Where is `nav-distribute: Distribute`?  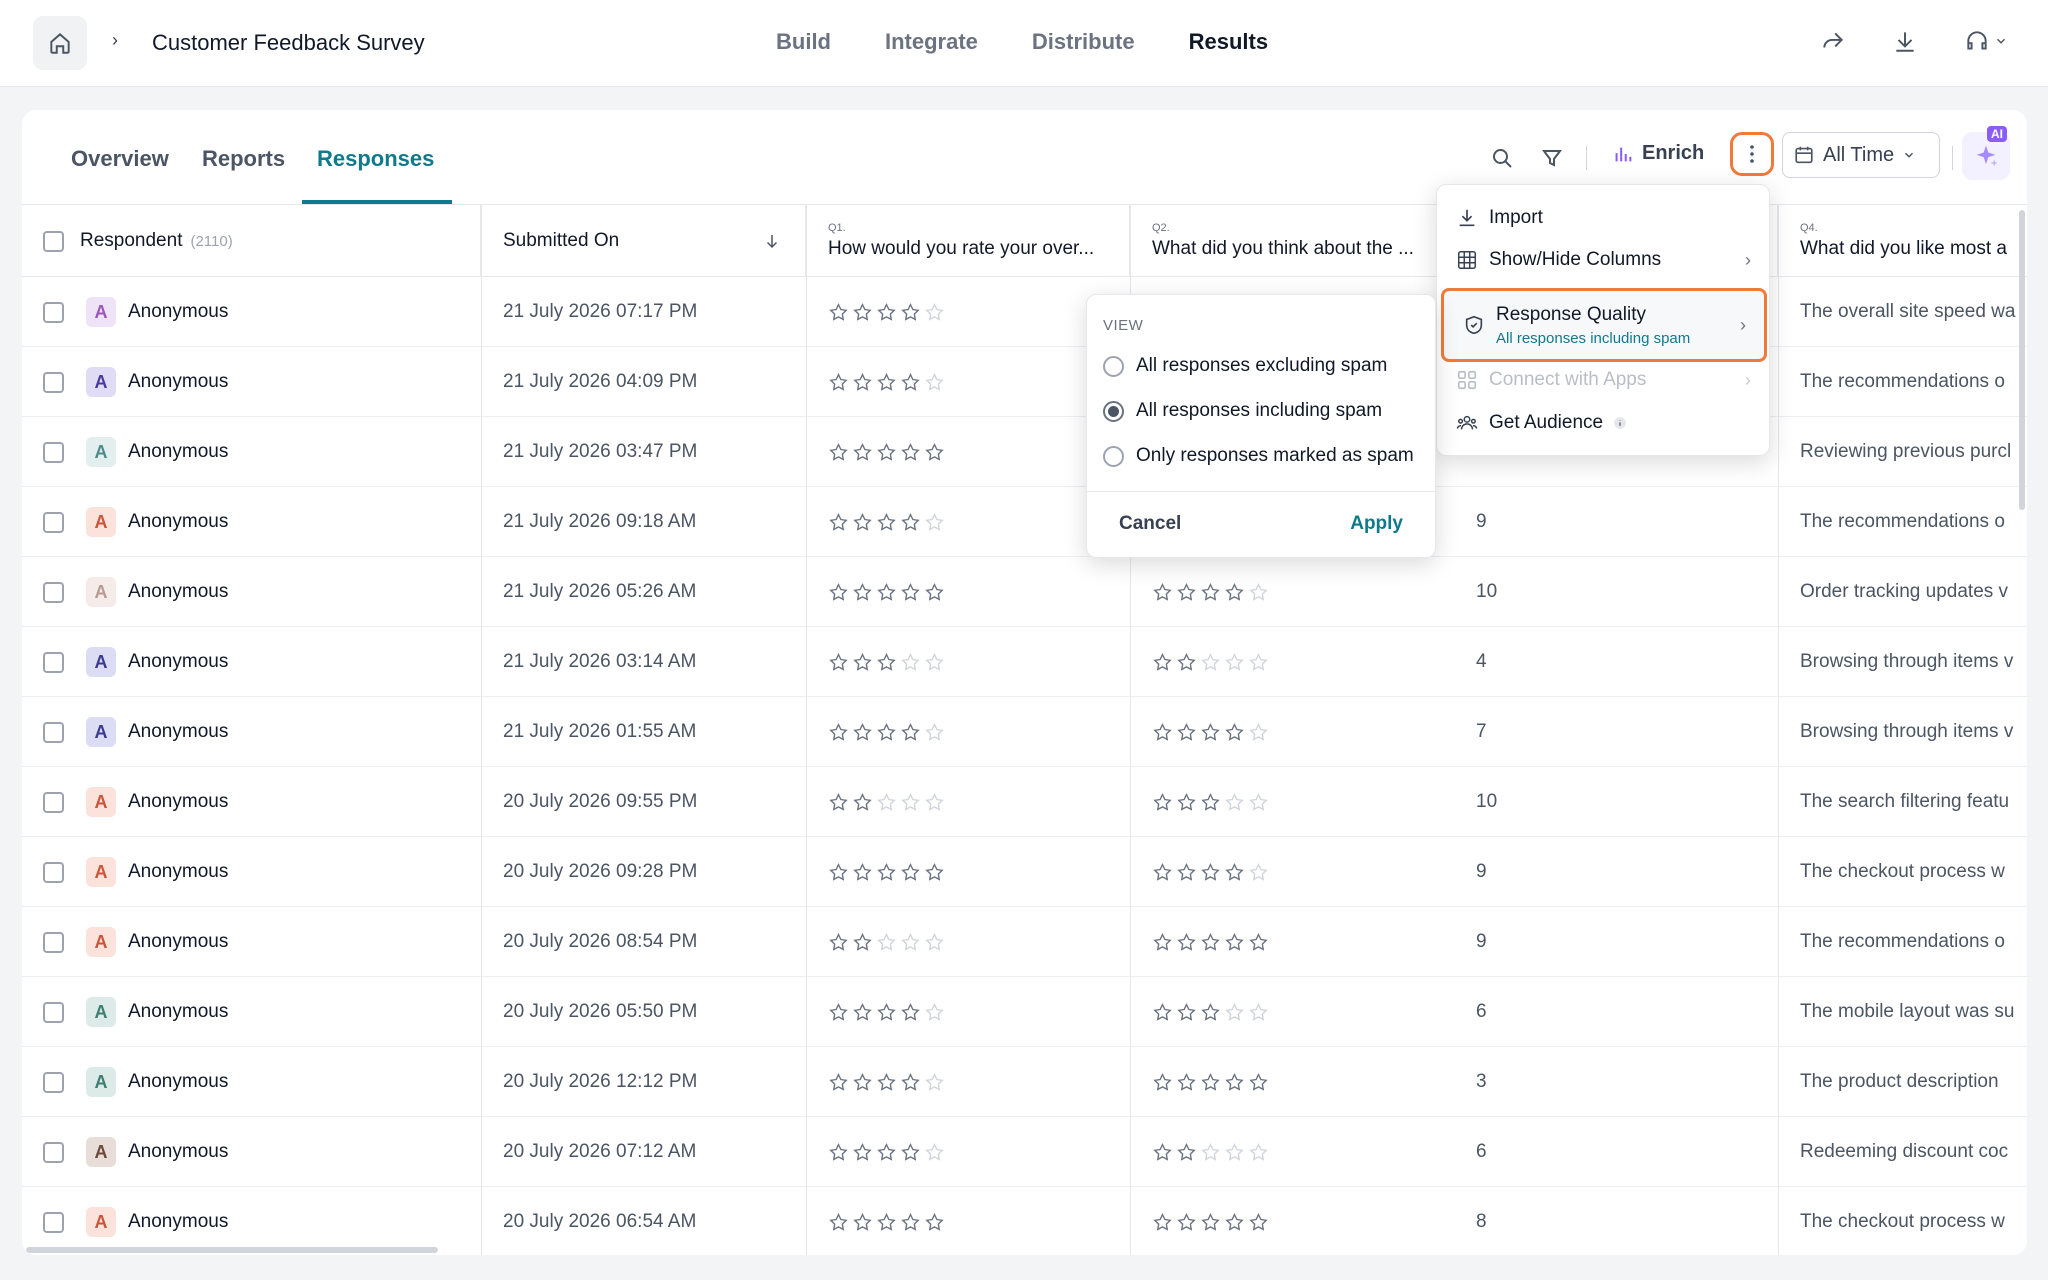 nav-distribute: Distribute is located at coordinates (1083, 42).